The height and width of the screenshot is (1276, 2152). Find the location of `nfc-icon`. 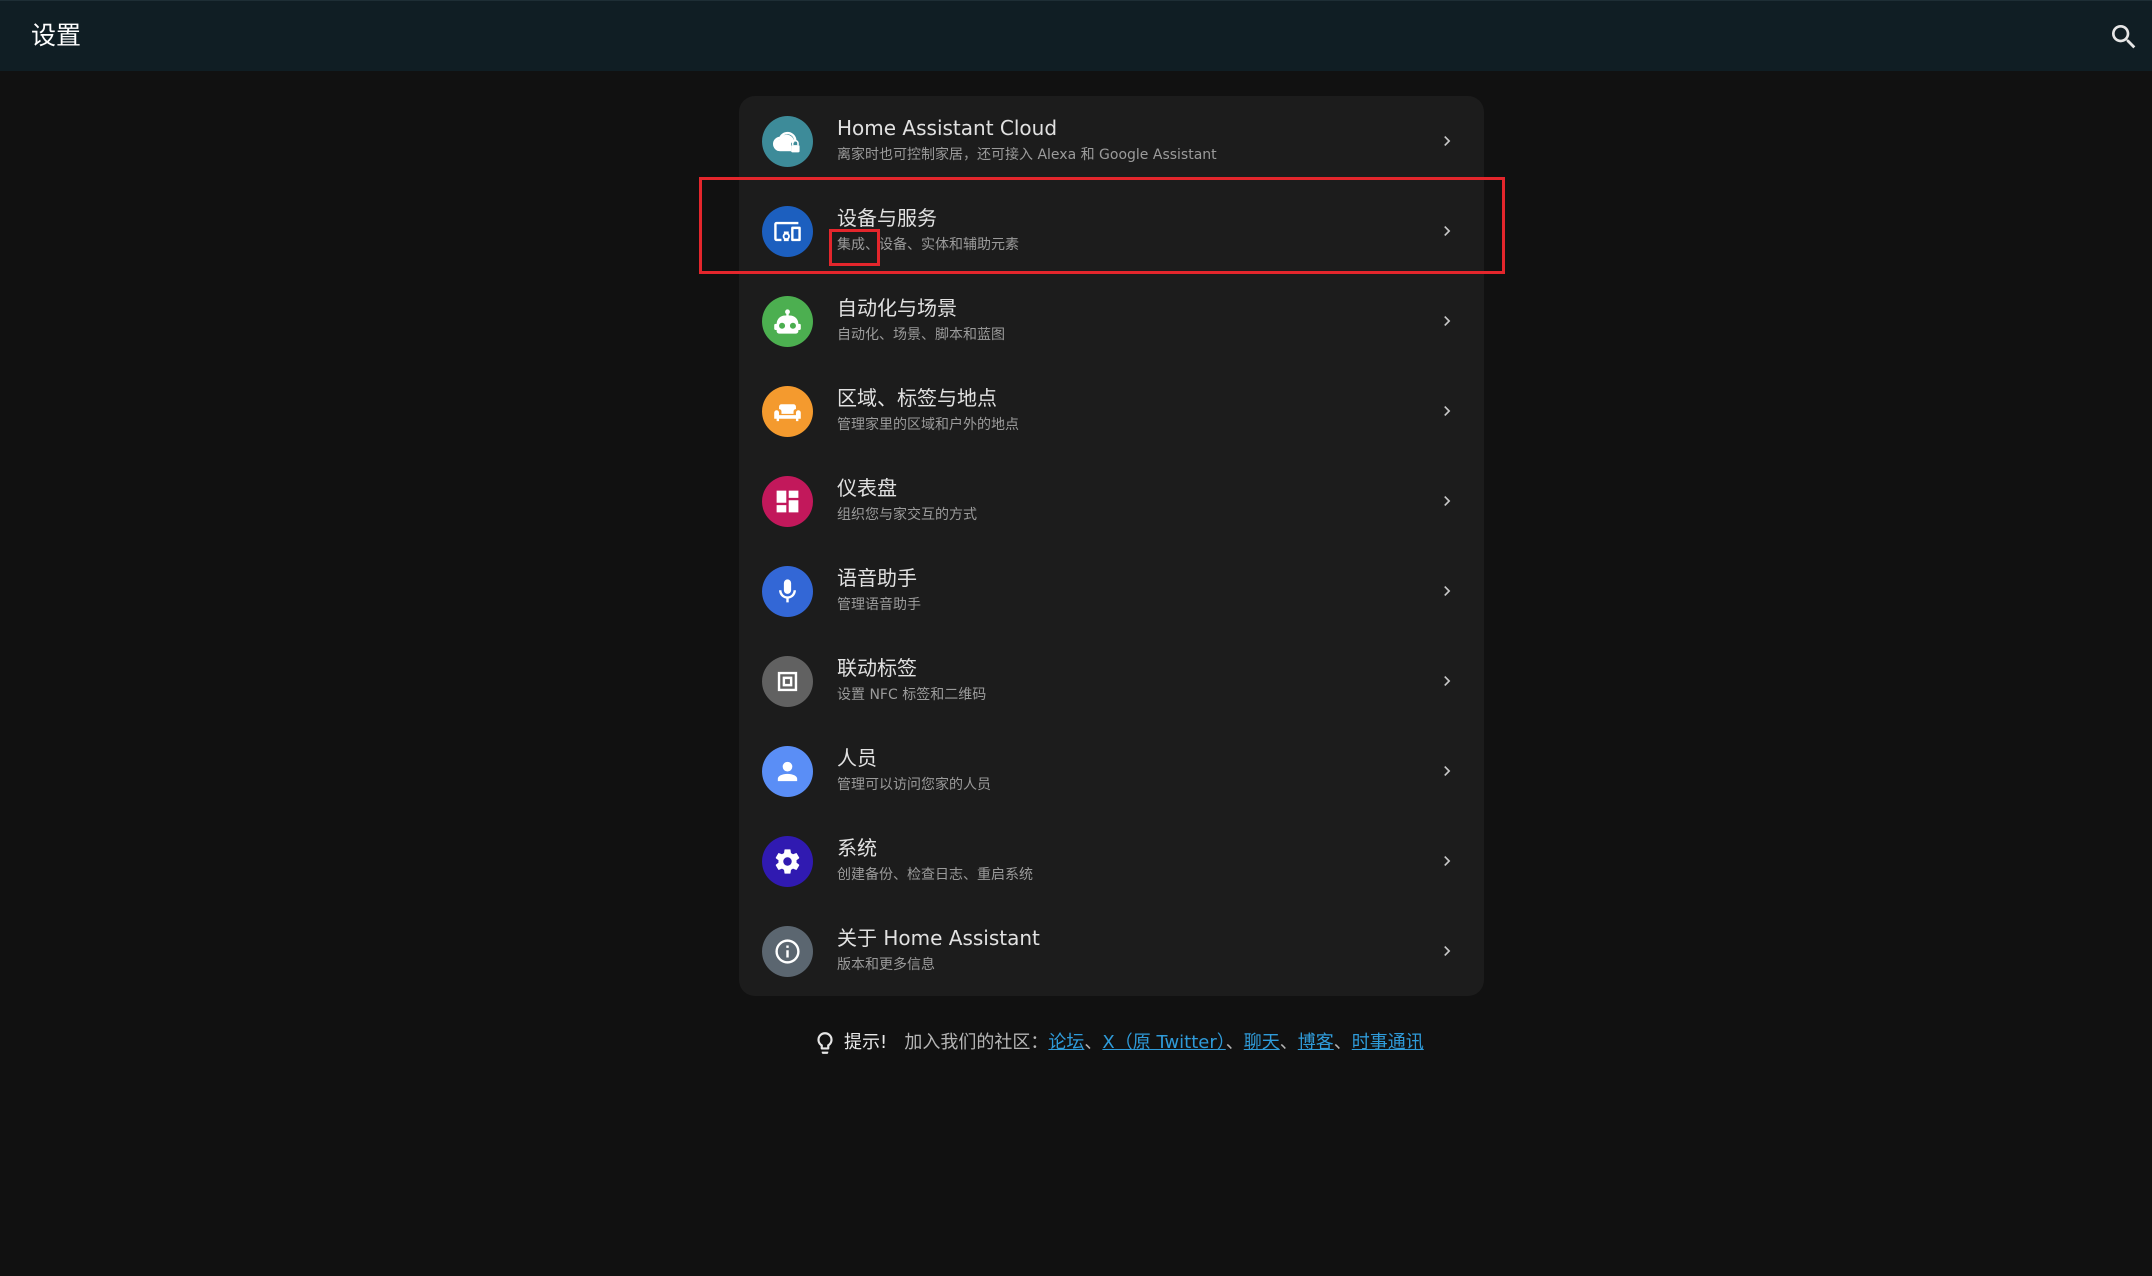

nfc-icon is located at coordinates (787, 681).